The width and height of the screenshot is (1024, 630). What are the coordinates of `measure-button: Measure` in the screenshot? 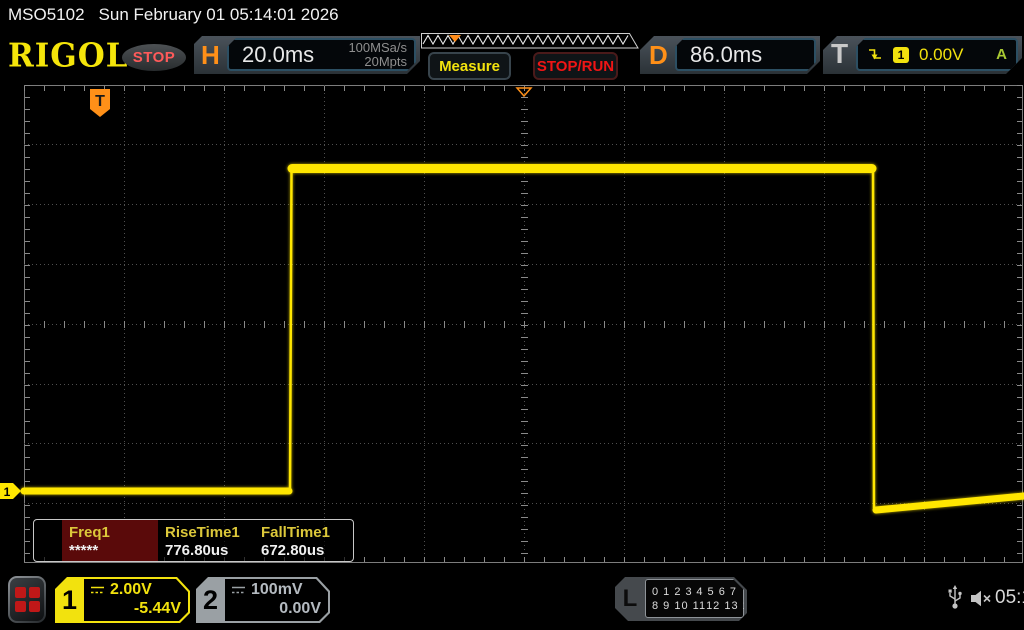 It's located at (469, 66).